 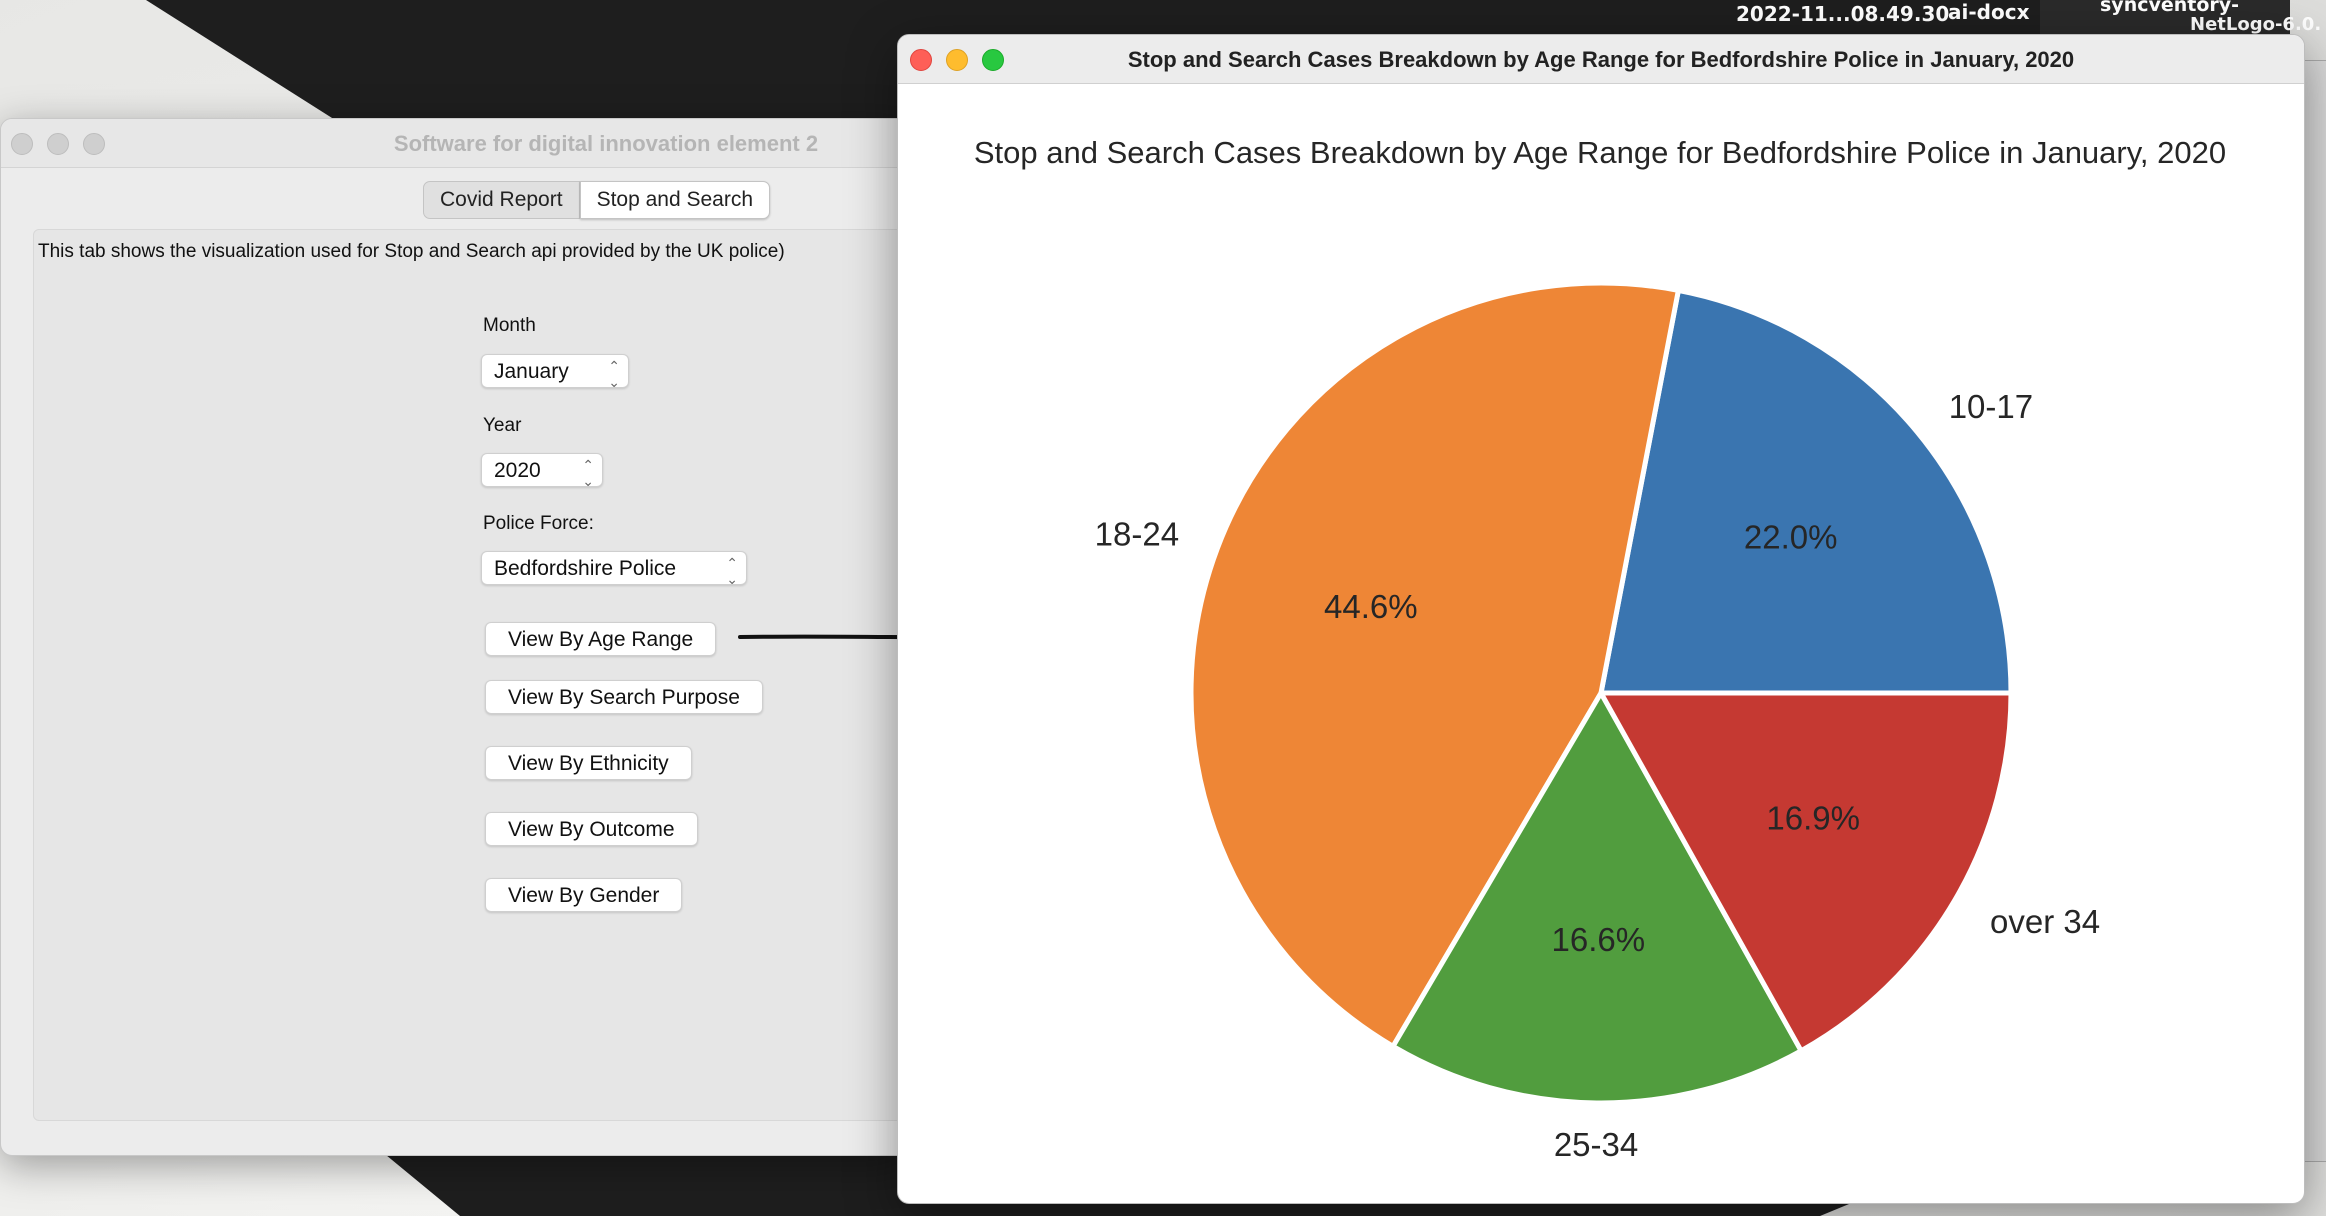 What do you see at coordinates (531, 371) in the screenshot?
I see `month-value: January` at bounding box center [531, 371].